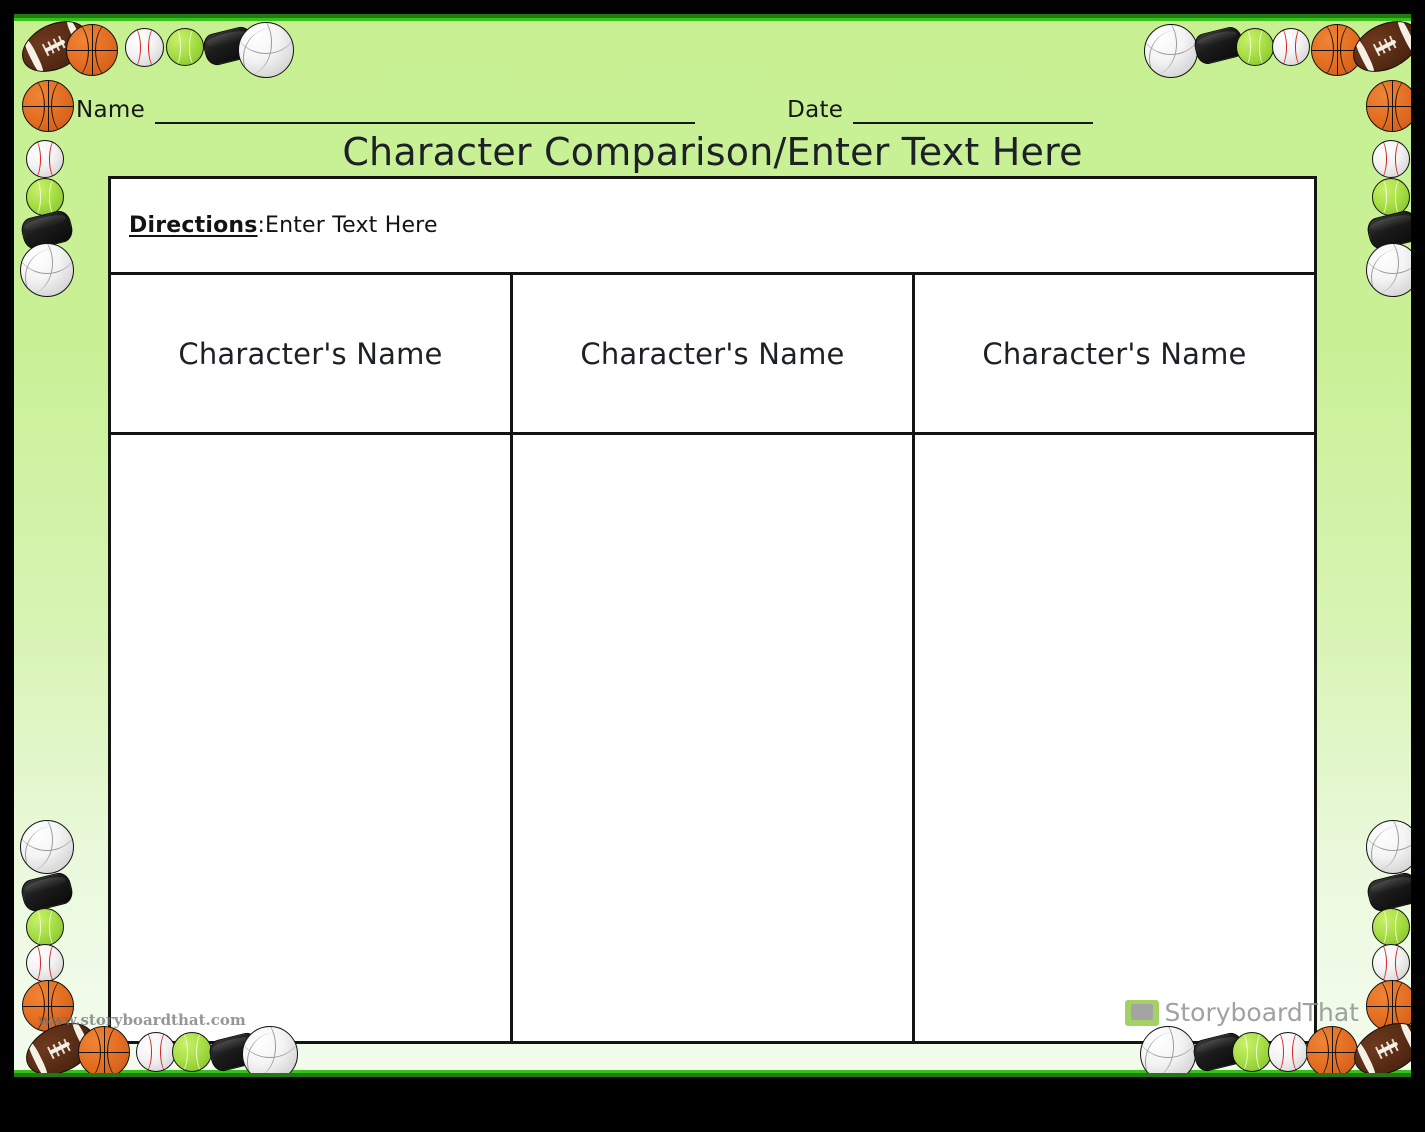 Image resolution: width=1425 pixels, height=1132 pixels. What do you see at coordinates (973, 111) in the screenshot?
I see `date-input` at bounding box center [973, 111].